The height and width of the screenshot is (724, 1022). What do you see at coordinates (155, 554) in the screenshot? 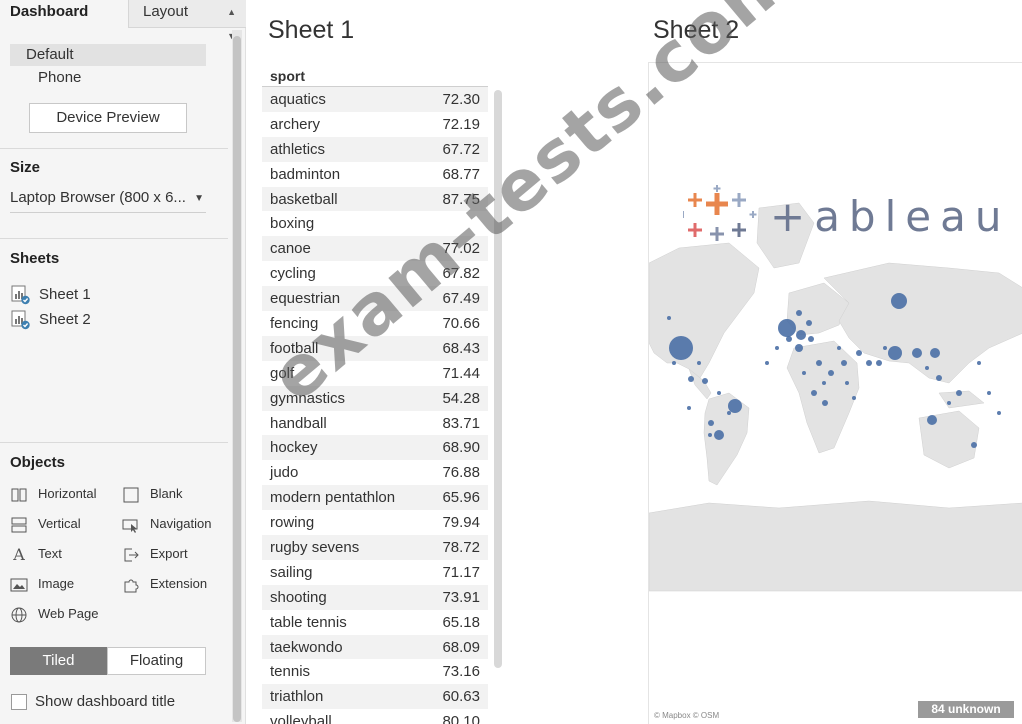
I see `object-export: Export` at bounding box center [155, 554].